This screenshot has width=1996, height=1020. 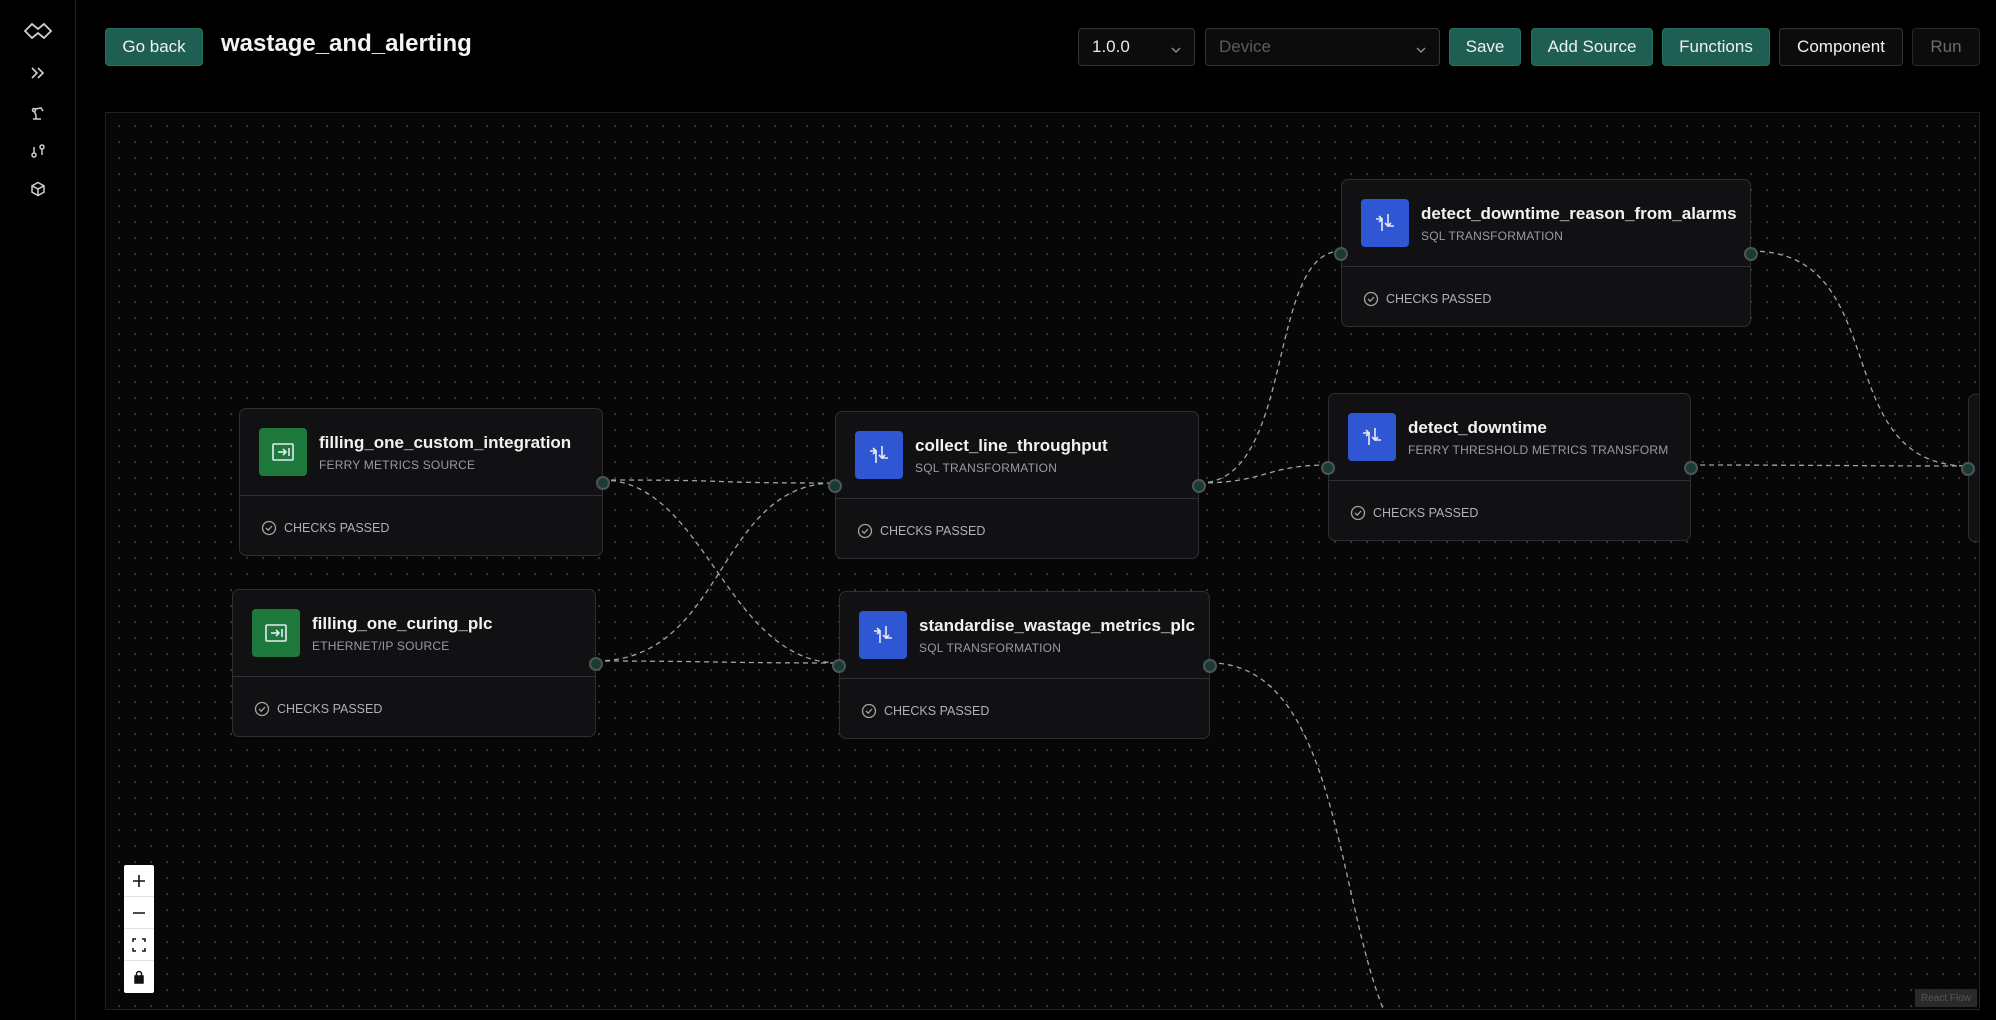 What do you see at coordinates (1263, 474) in the screenshot?
I see `edge-collect-to-downtime` at bounding box center [1263, 474].